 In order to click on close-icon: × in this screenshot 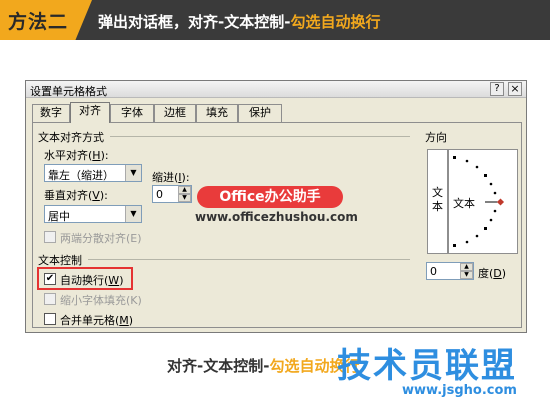, I will do `click(515, 89)`.